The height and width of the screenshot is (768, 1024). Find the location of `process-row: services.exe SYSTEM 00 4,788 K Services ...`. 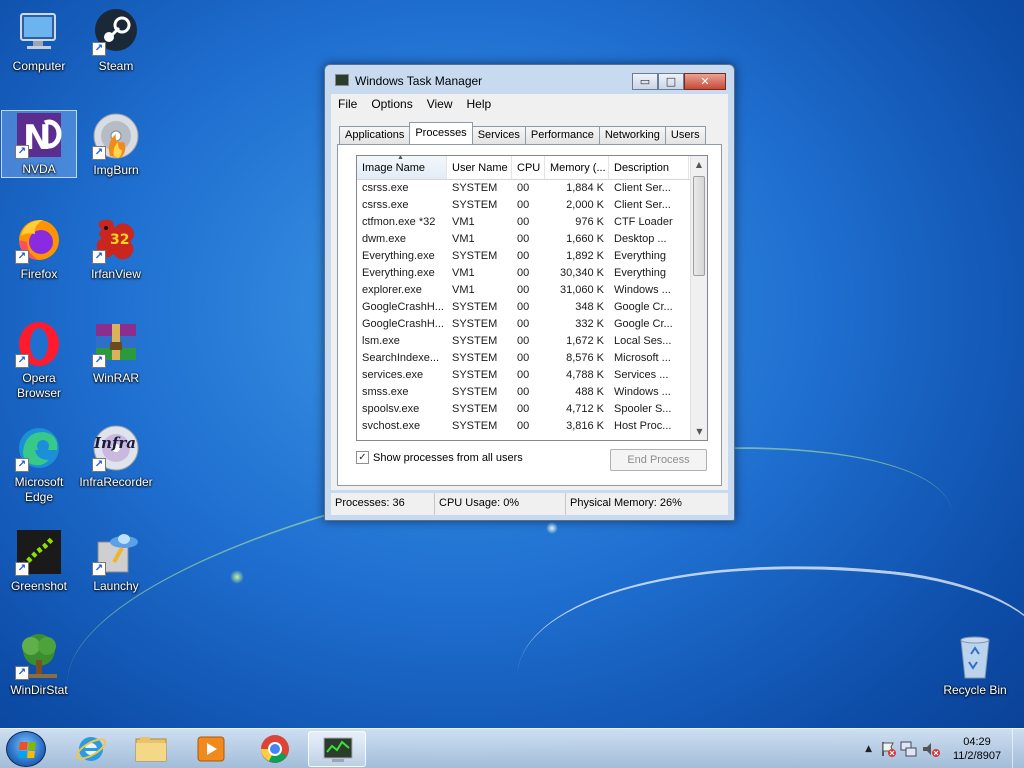

process-row: services.exe SYSTEM 00 4,788 K Services ... is located at coordinates (532, 375).